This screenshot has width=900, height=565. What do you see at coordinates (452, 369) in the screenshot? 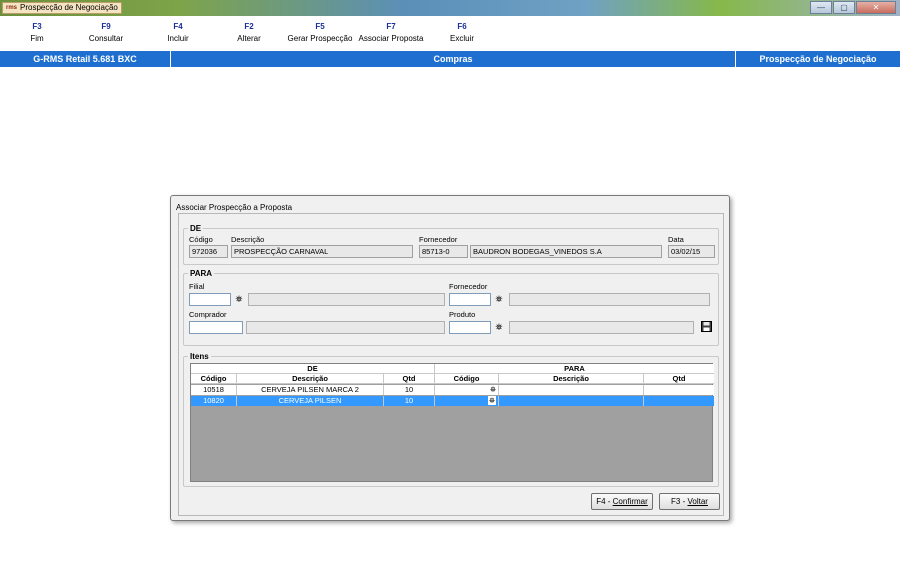
I see `table-group-header: DE PARA` at bounding box center [452, 369].